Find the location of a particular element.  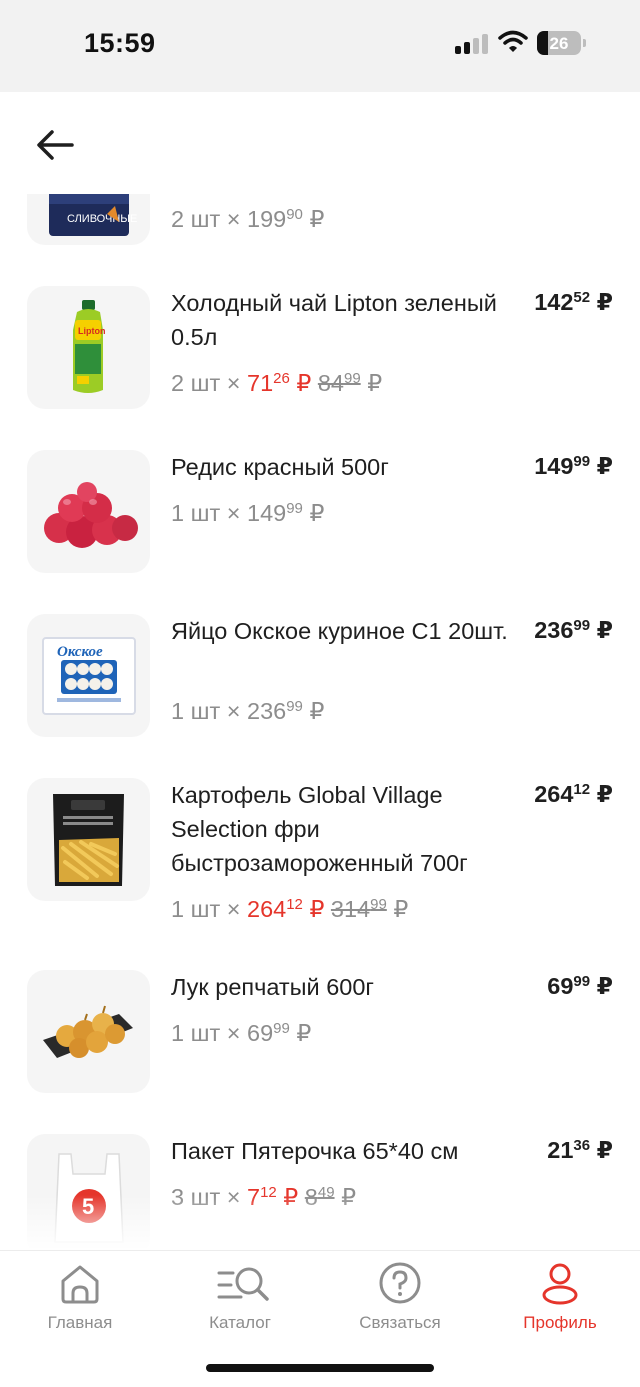

item-quantity-price: 1 шт × 26412 ₽ 31499 ₽ is located at coordinates (290, 909).